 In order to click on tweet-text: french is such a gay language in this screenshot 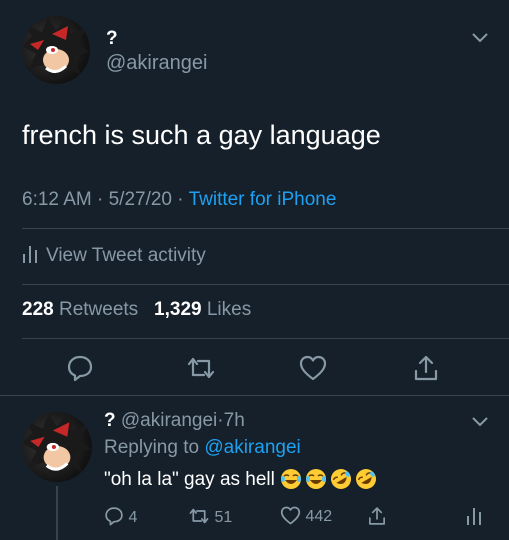, I will do `click(201, 135)`.